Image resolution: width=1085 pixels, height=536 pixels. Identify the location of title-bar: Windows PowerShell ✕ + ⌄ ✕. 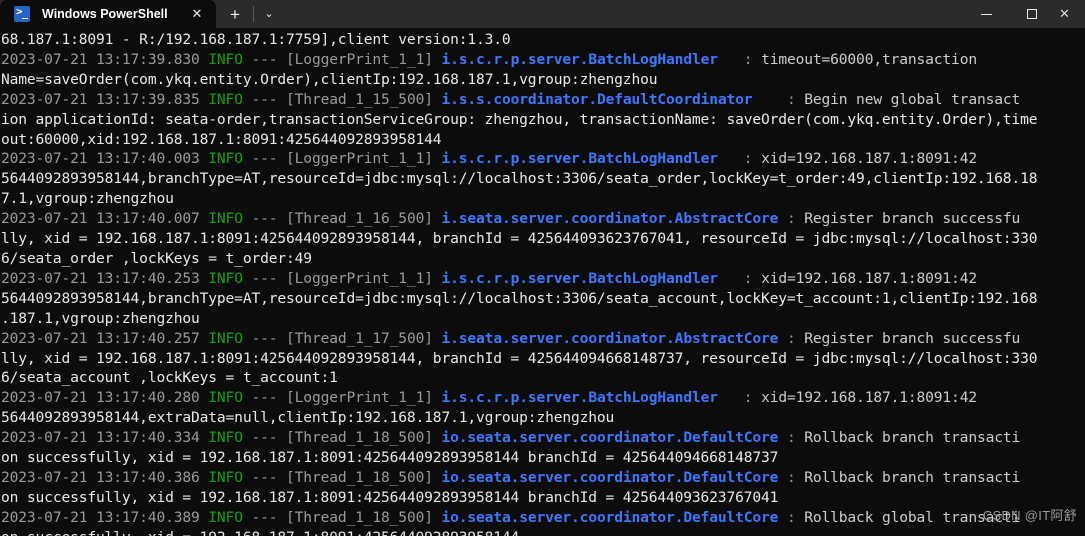
(542, 14).